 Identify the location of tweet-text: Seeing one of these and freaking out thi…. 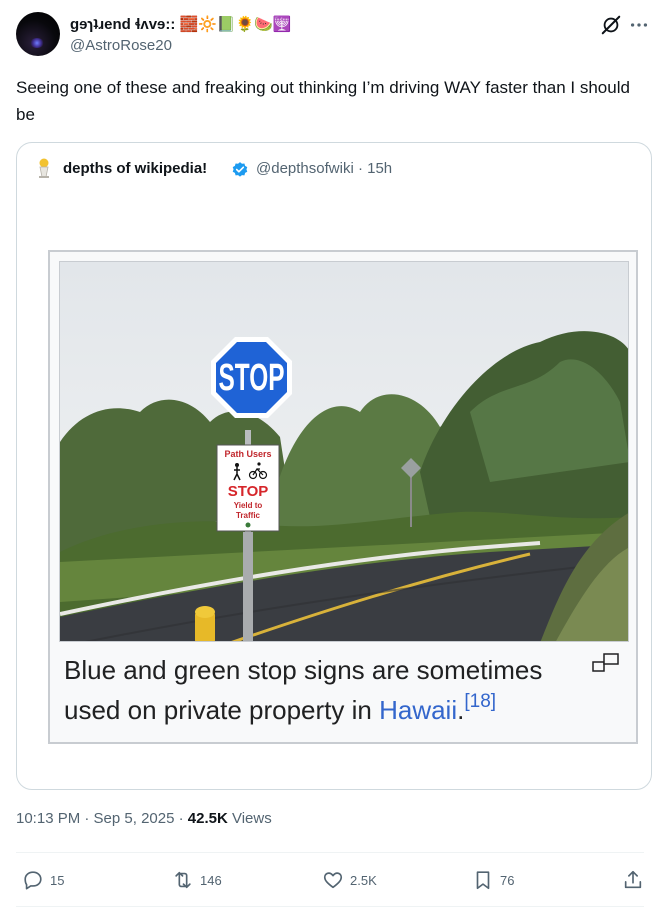
(323, 101).